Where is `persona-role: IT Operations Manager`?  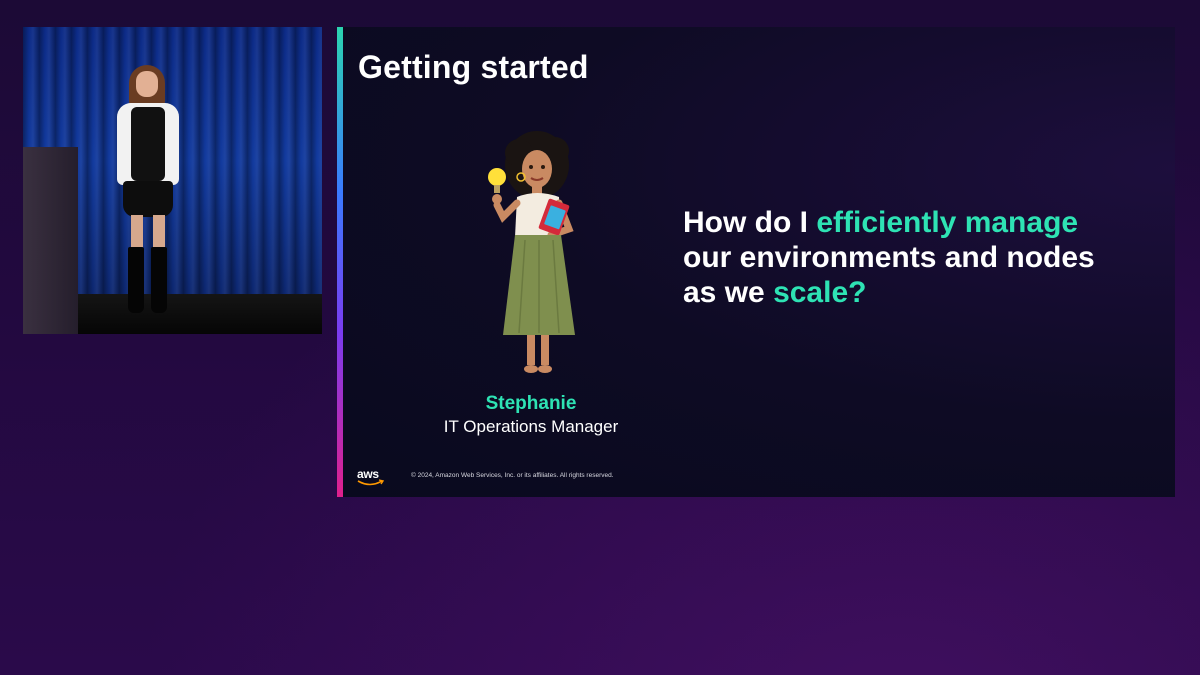
persona-role: IT Operations Manager is located at coordinates (531, 426).